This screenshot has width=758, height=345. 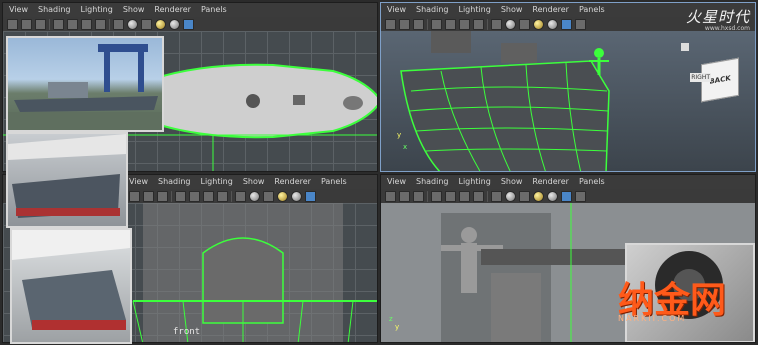 I want to click on gun-turret, so click(x=519, y=53).